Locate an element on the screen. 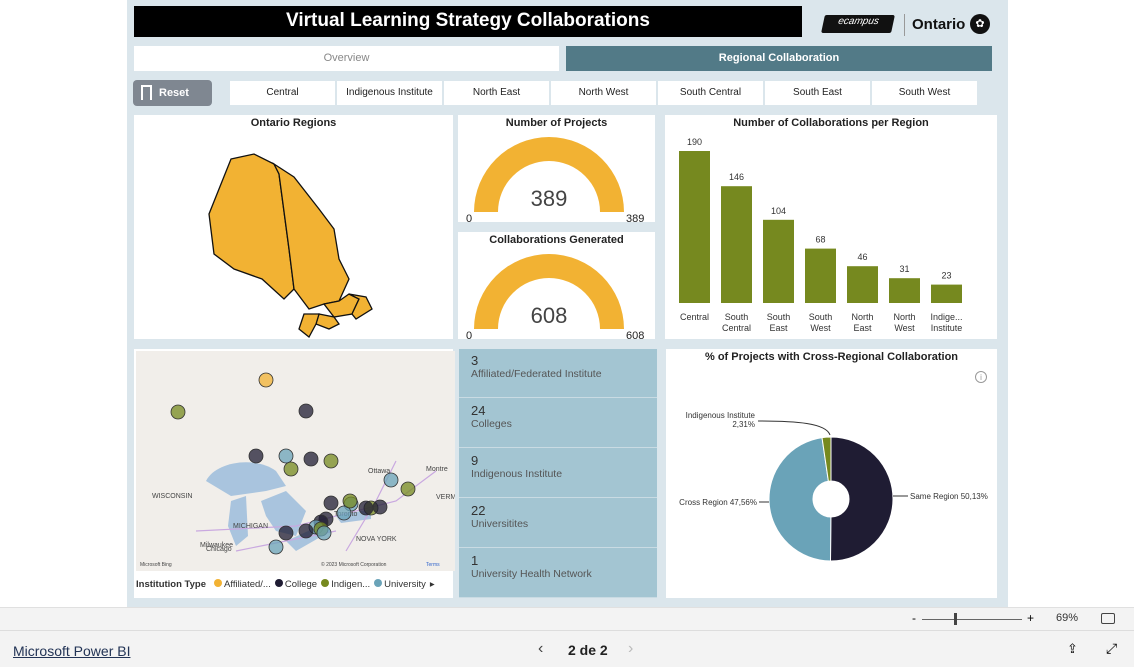 The image size is (1134, 667). slicer-south-east: South East is located at coordinates (817, 93).